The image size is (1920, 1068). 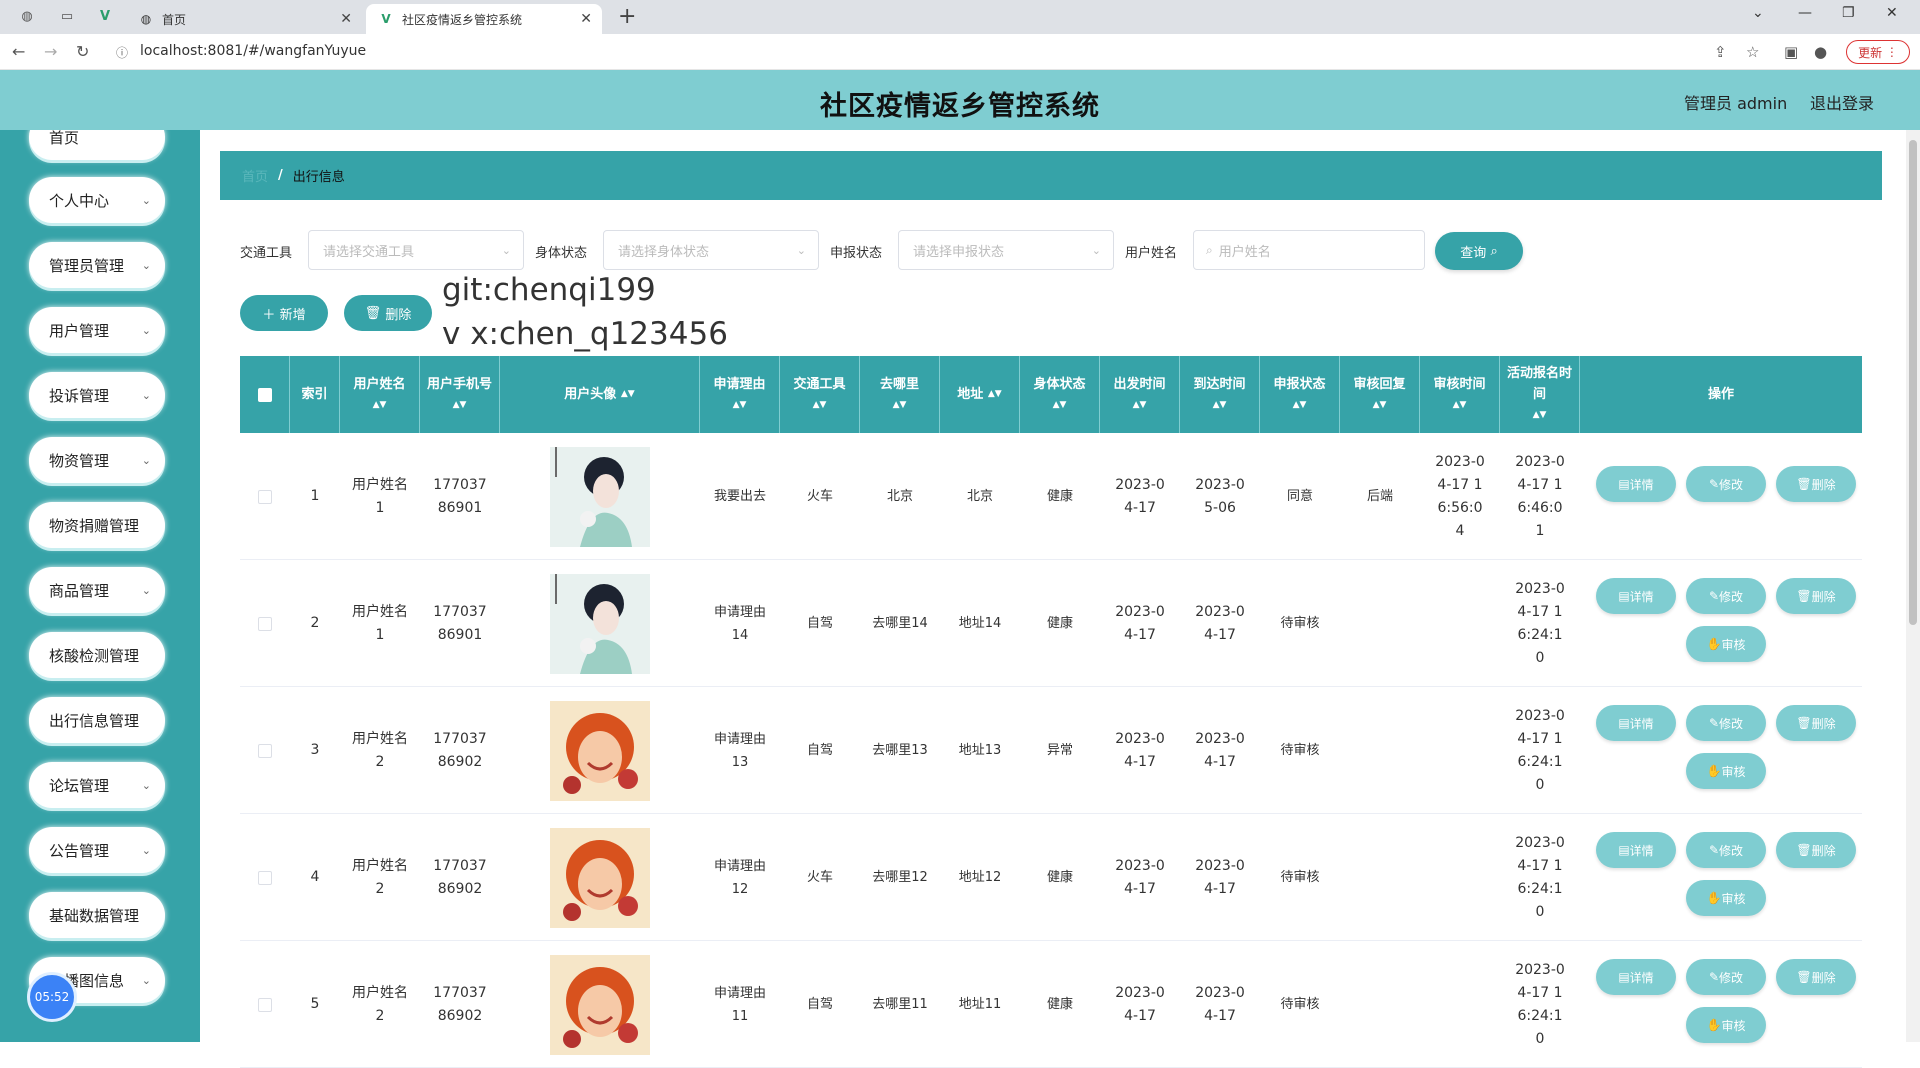 What do you see at coordinates (97, 460) in the screenshot?
I see `sidebar-item-supplies: 物资管理 ⌄` at bounding box center [97, 460].